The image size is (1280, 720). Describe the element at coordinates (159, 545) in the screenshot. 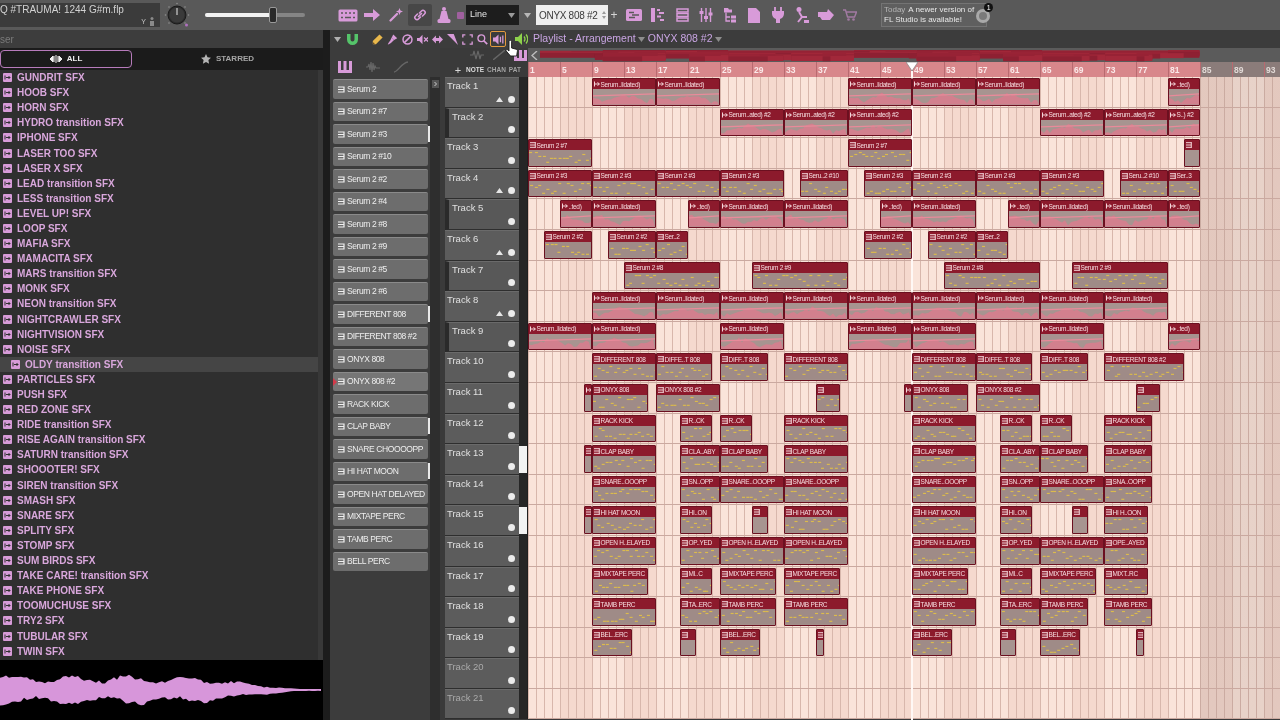

I see `browser-item: STOMP SFX` at that location.